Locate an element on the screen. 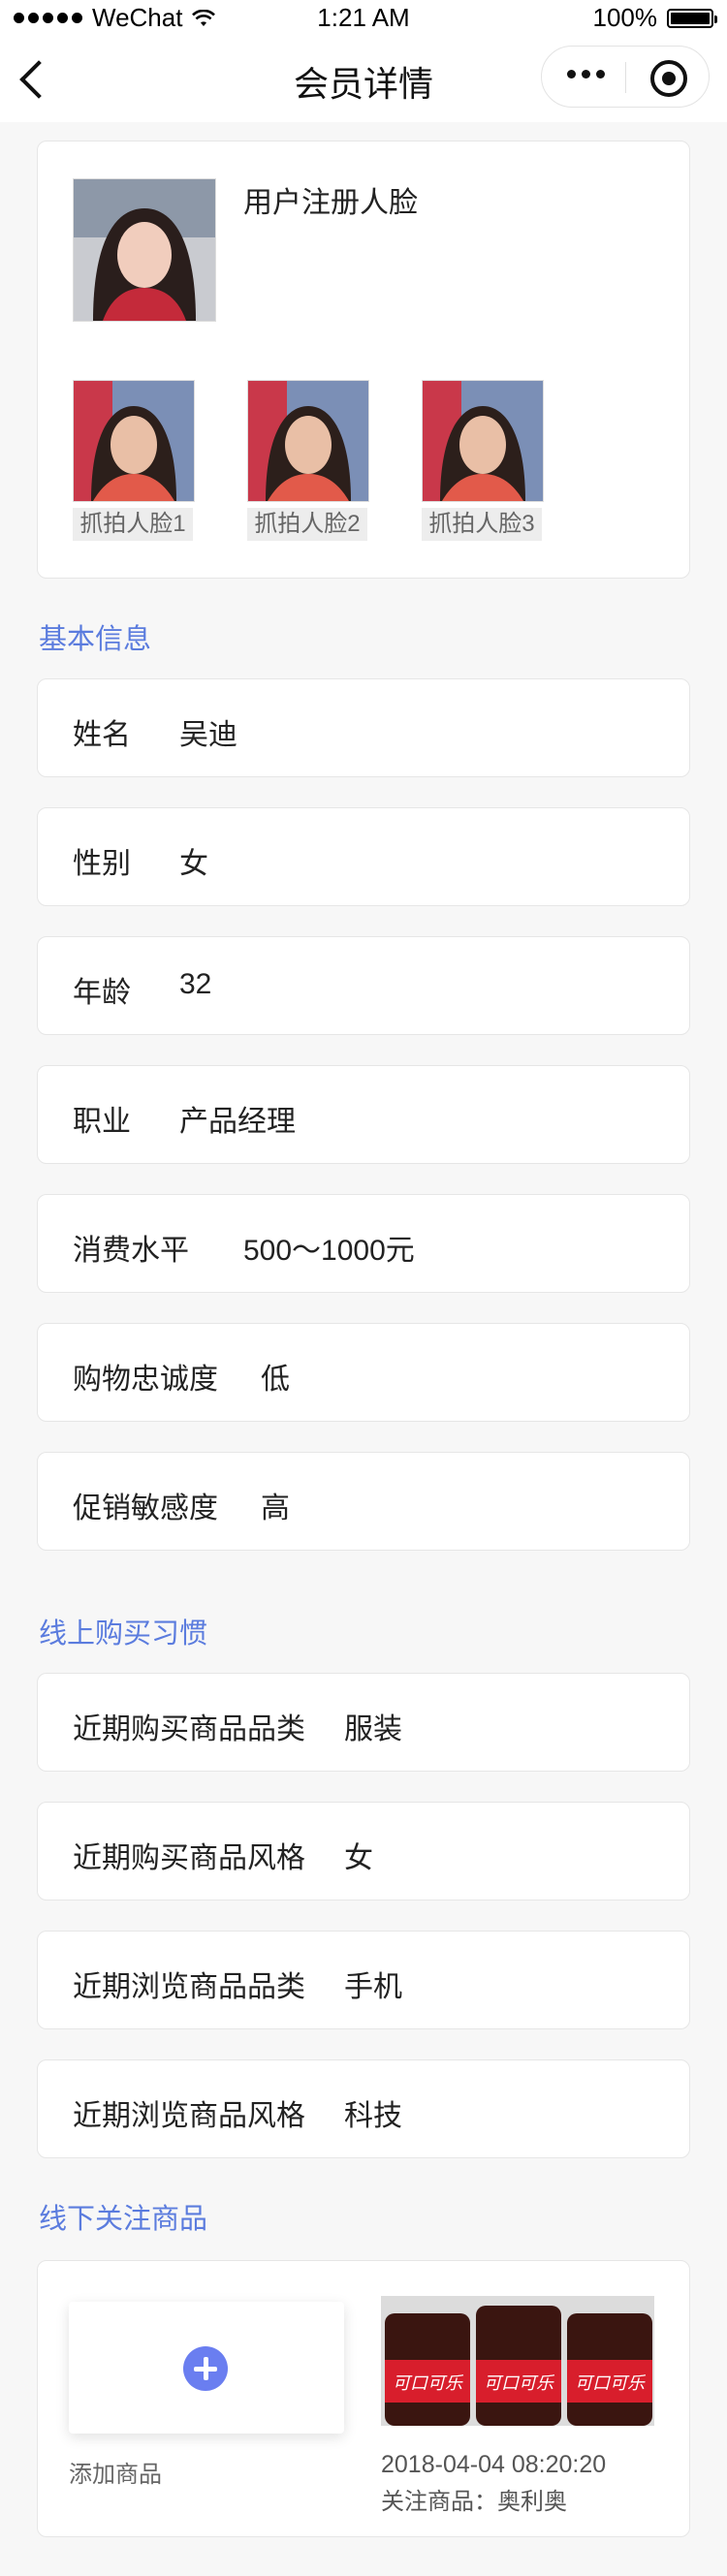  row-value: 服装 is located at coordinates (373, 1729).